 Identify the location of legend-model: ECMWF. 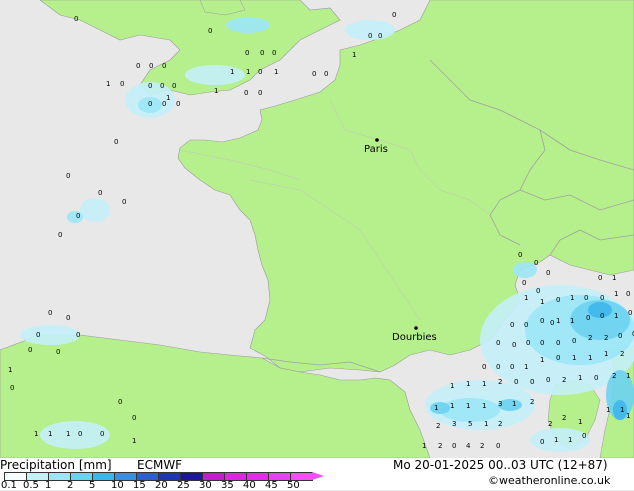
(160, 465).